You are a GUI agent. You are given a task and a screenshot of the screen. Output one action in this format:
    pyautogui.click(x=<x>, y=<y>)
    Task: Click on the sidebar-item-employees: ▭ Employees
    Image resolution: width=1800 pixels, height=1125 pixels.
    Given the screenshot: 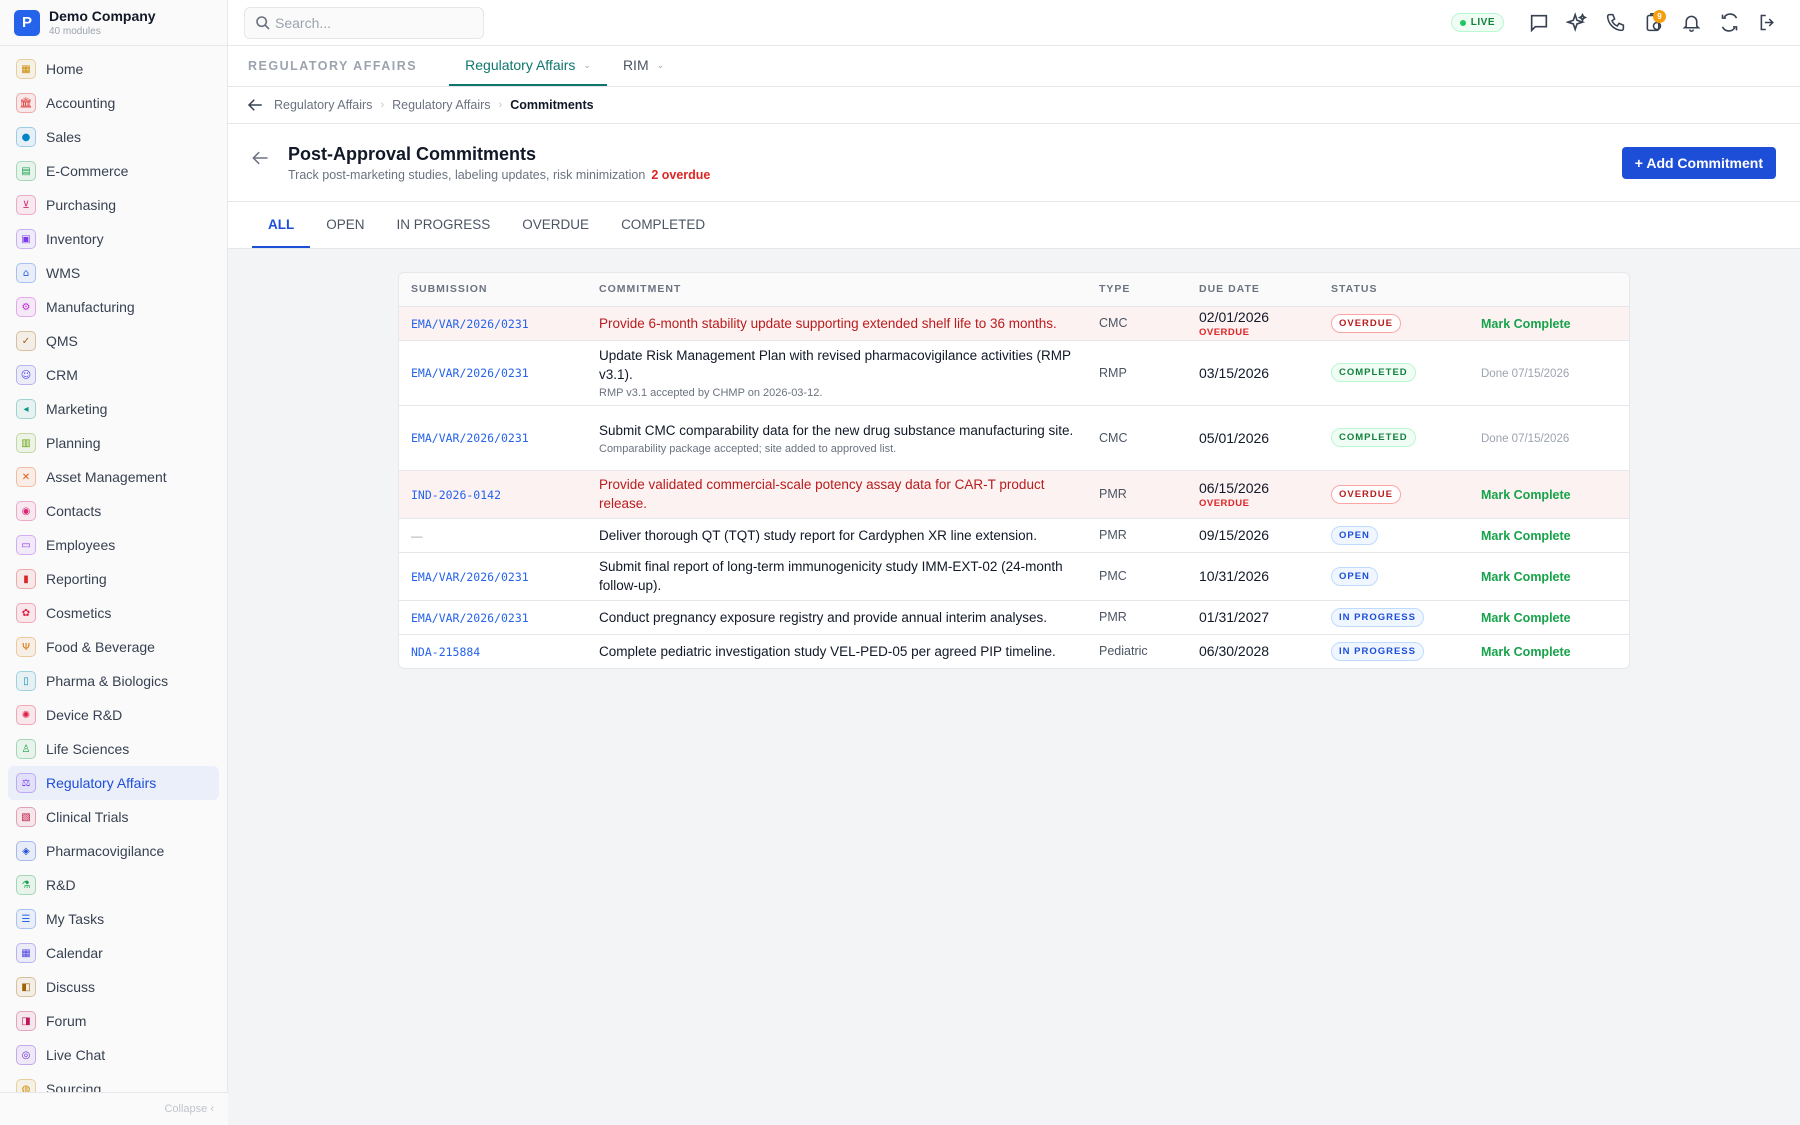 What is the action you would take?
    pyautogui.click(x=113, y=545)
    